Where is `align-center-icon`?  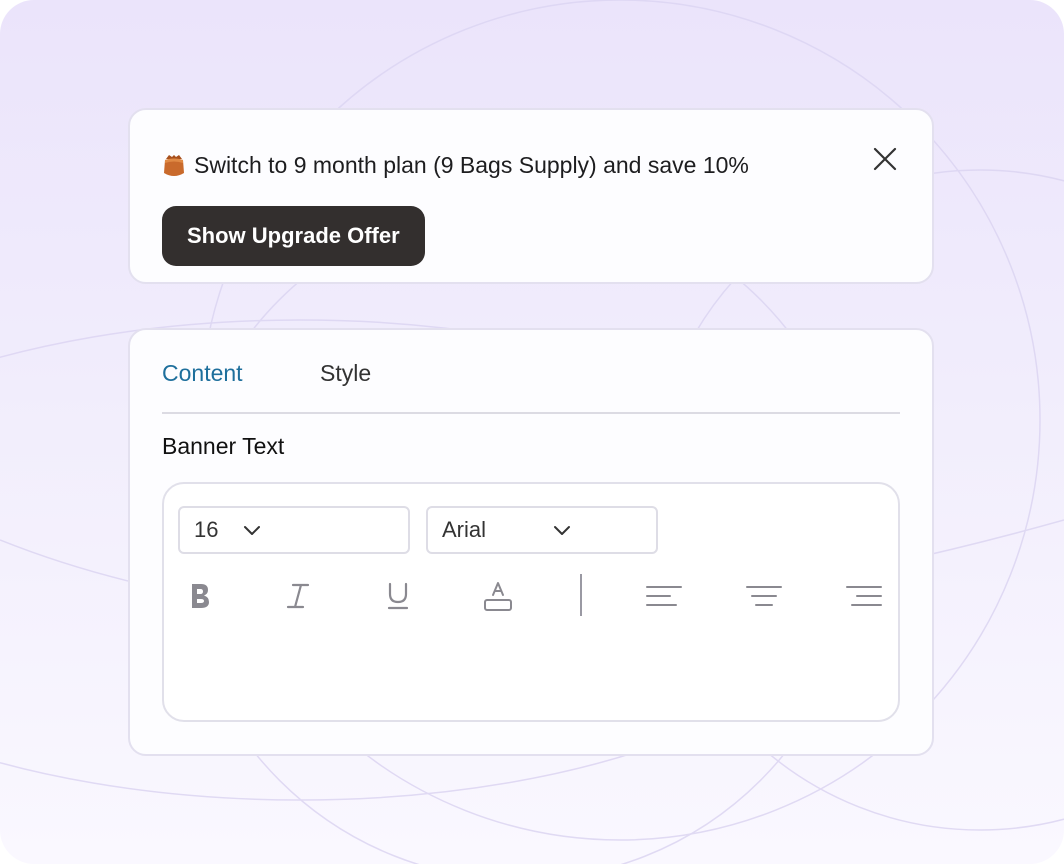 align-center-icon is located at coordinates (764, 596).